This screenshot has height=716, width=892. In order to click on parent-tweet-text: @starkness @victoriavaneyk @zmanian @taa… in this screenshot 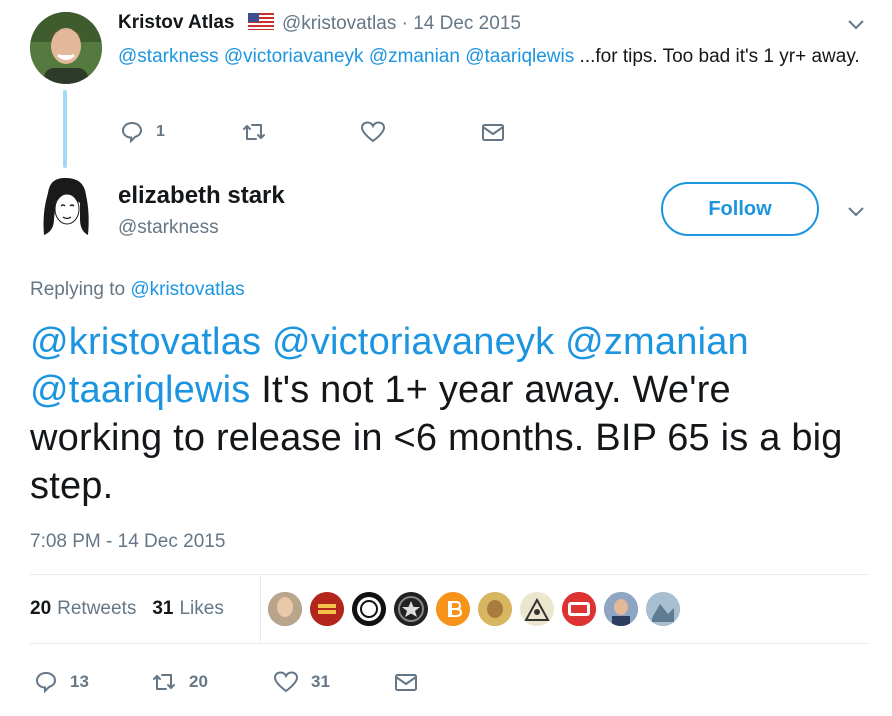, I will do `click(498, 57)`.